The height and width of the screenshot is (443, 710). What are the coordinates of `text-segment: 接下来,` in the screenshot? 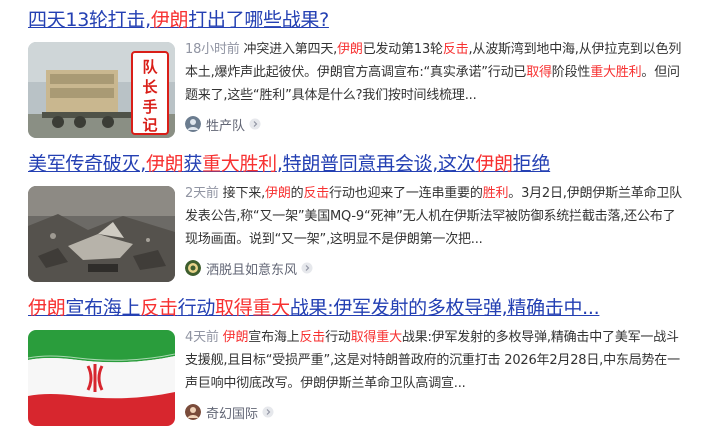 It's located at (244, 193).